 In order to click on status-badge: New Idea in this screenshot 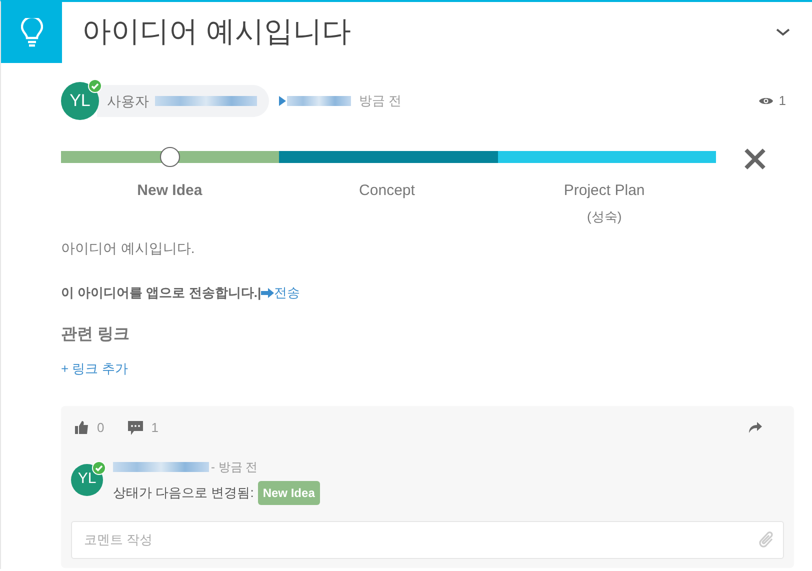, I will do `click(289, 492)`.